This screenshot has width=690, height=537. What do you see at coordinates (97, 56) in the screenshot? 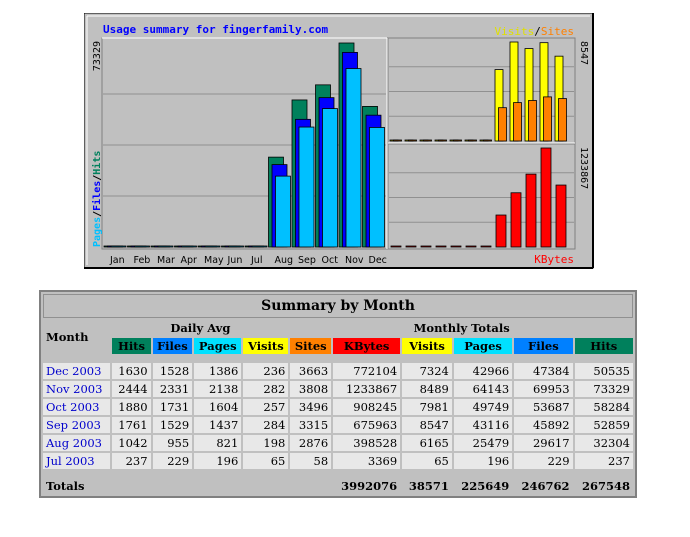
I see `left-ymax-label: 73329` at bounding box center [97, 56].